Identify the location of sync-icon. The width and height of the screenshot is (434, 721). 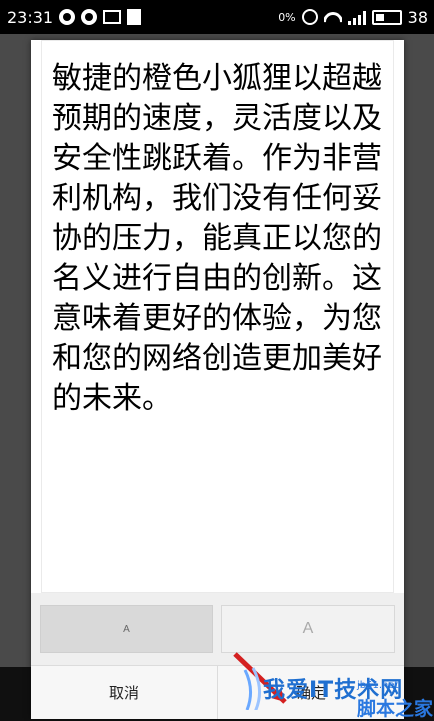
(67, 17).